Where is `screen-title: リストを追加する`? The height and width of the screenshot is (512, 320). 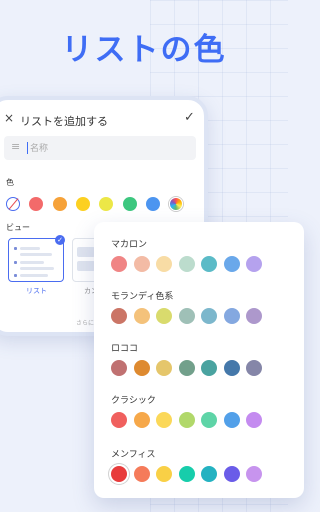
screen-title: リストを追加する is located at coordinates (64, 121).